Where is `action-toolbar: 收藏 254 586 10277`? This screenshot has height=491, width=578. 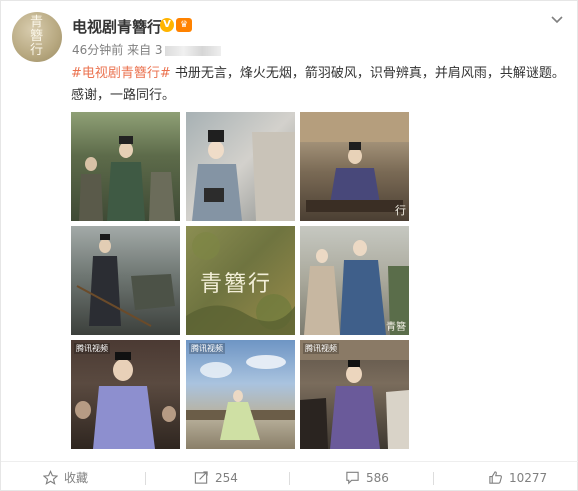
action-toolbar: 收藏 254 586 10277 is located at coordinates (289, 476).